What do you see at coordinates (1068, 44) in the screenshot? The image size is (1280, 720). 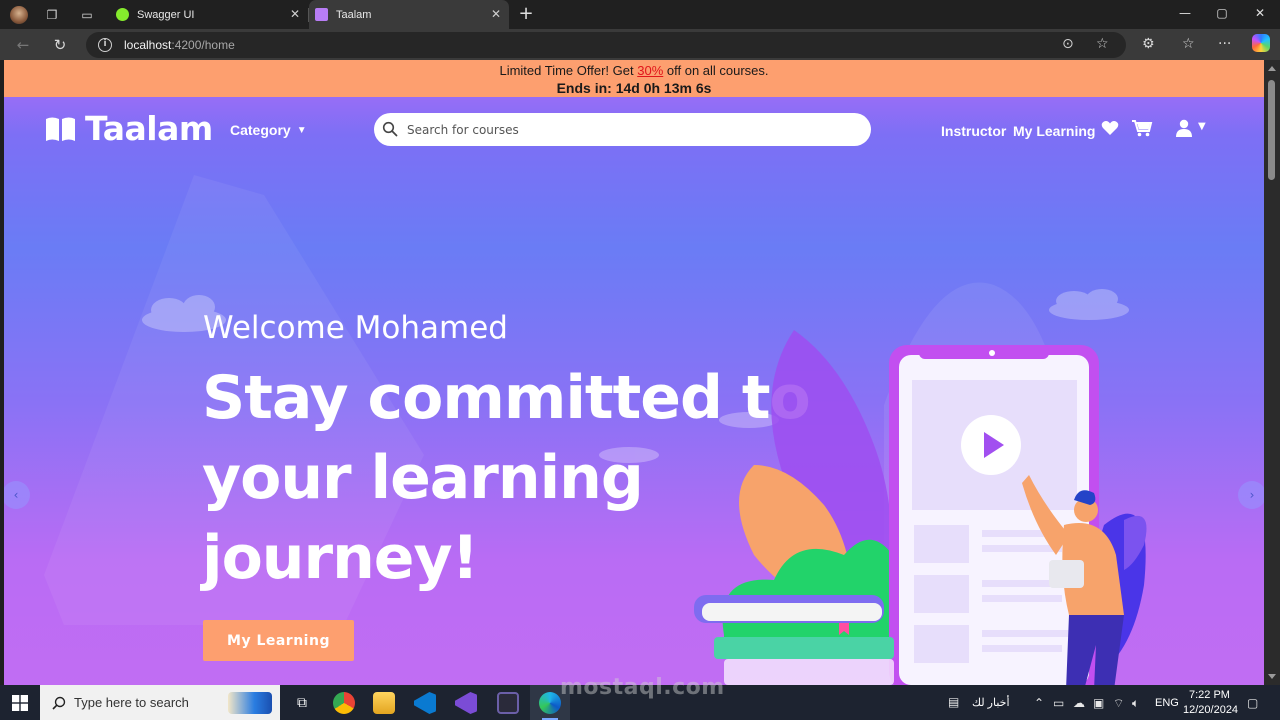 I see `reader-mode-icon: ⊙` at bounding box center [1068, 44].